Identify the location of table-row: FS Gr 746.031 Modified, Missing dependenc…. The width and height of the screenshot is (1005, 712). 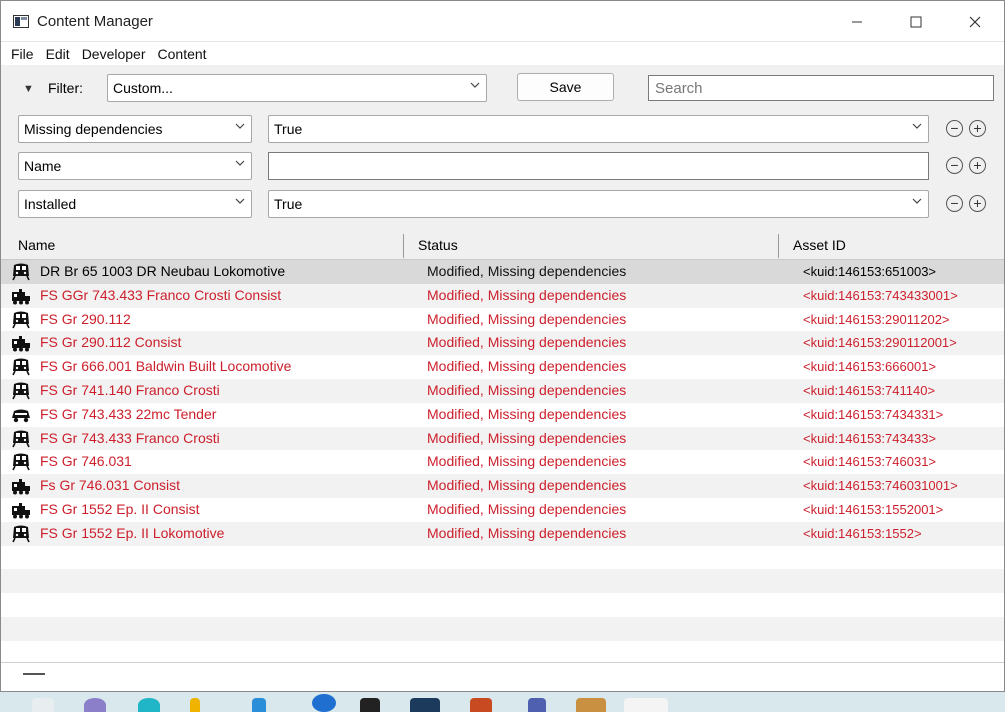
(502, 462).